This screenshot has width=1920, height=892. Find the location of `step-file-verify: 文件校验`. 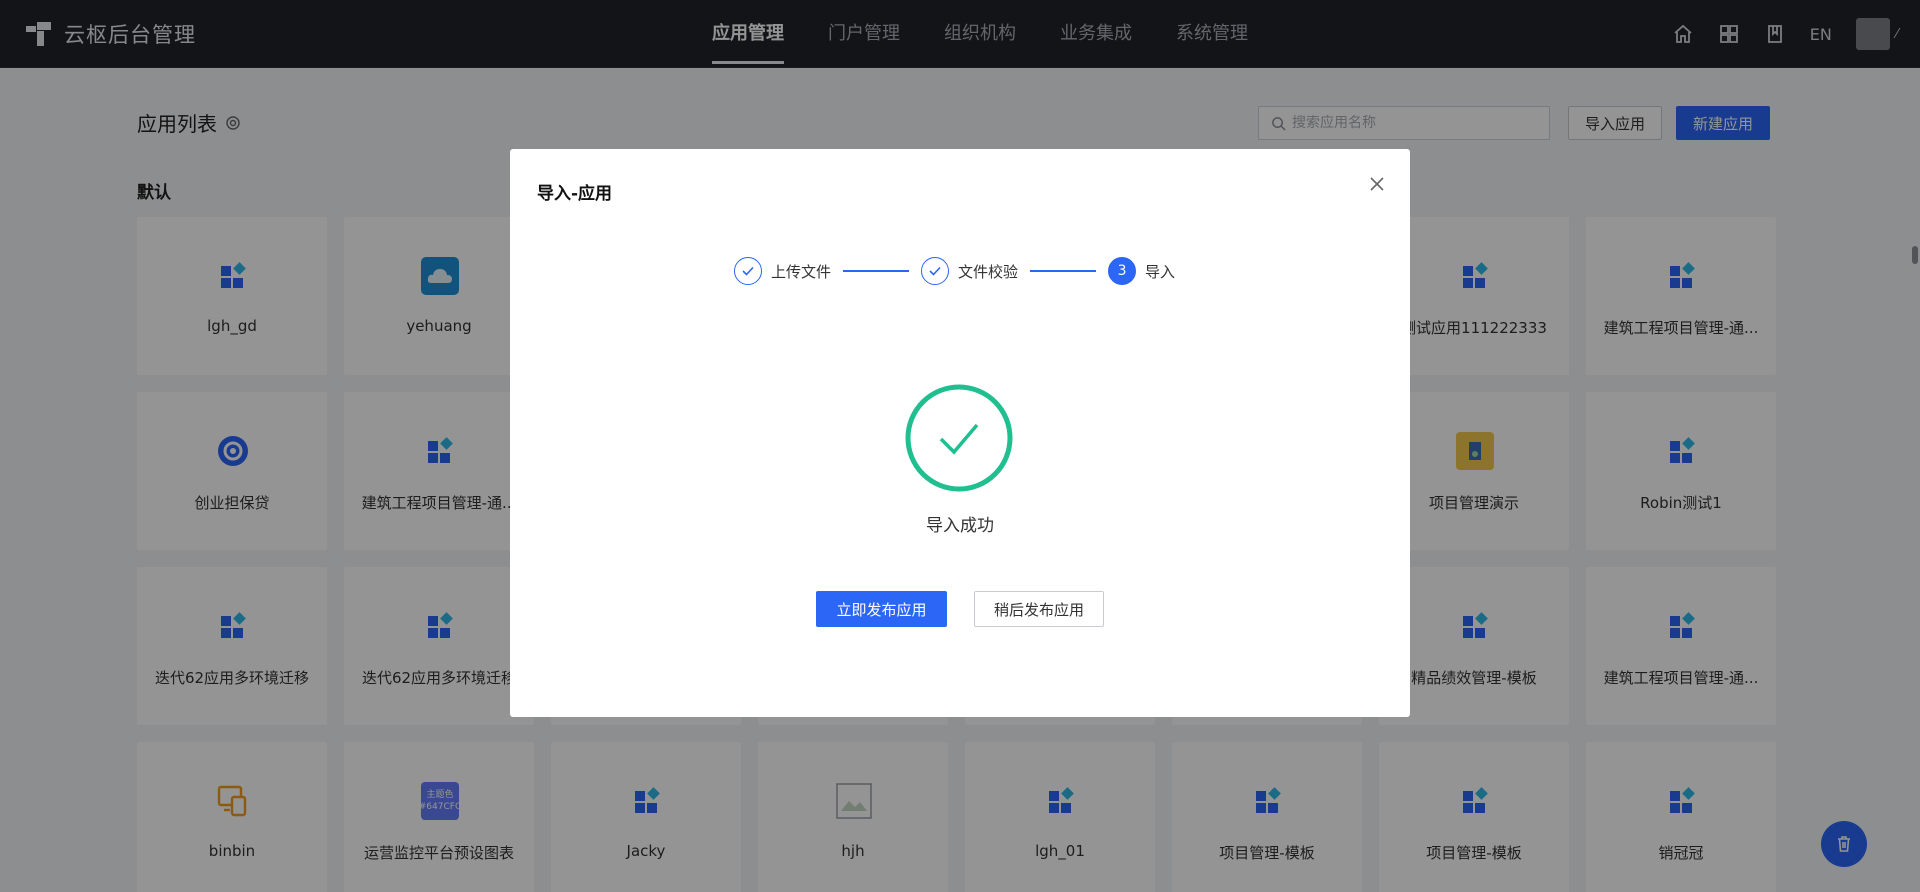

step-file-verify: 文件校验 is located at coordinates (969, 271).